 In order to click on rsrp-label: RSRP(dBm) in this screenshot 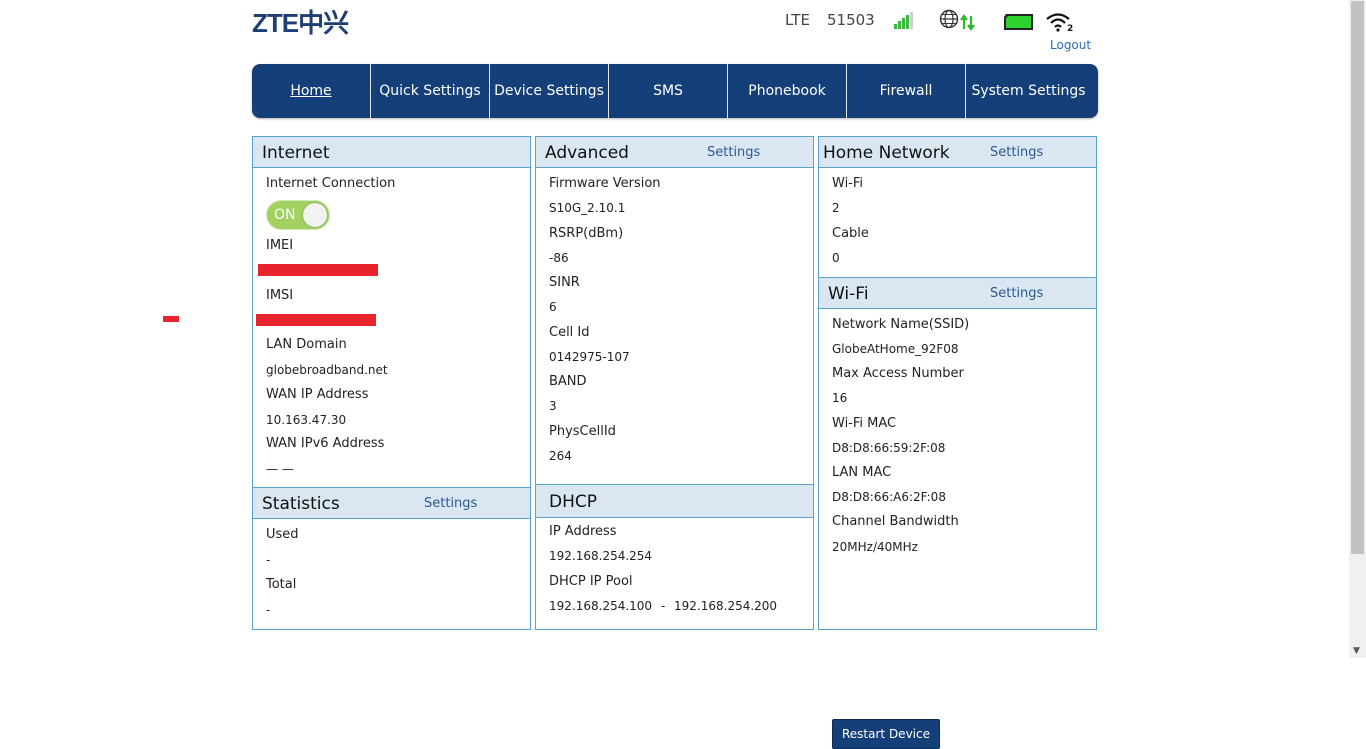, I will do `click(586, 233)`.